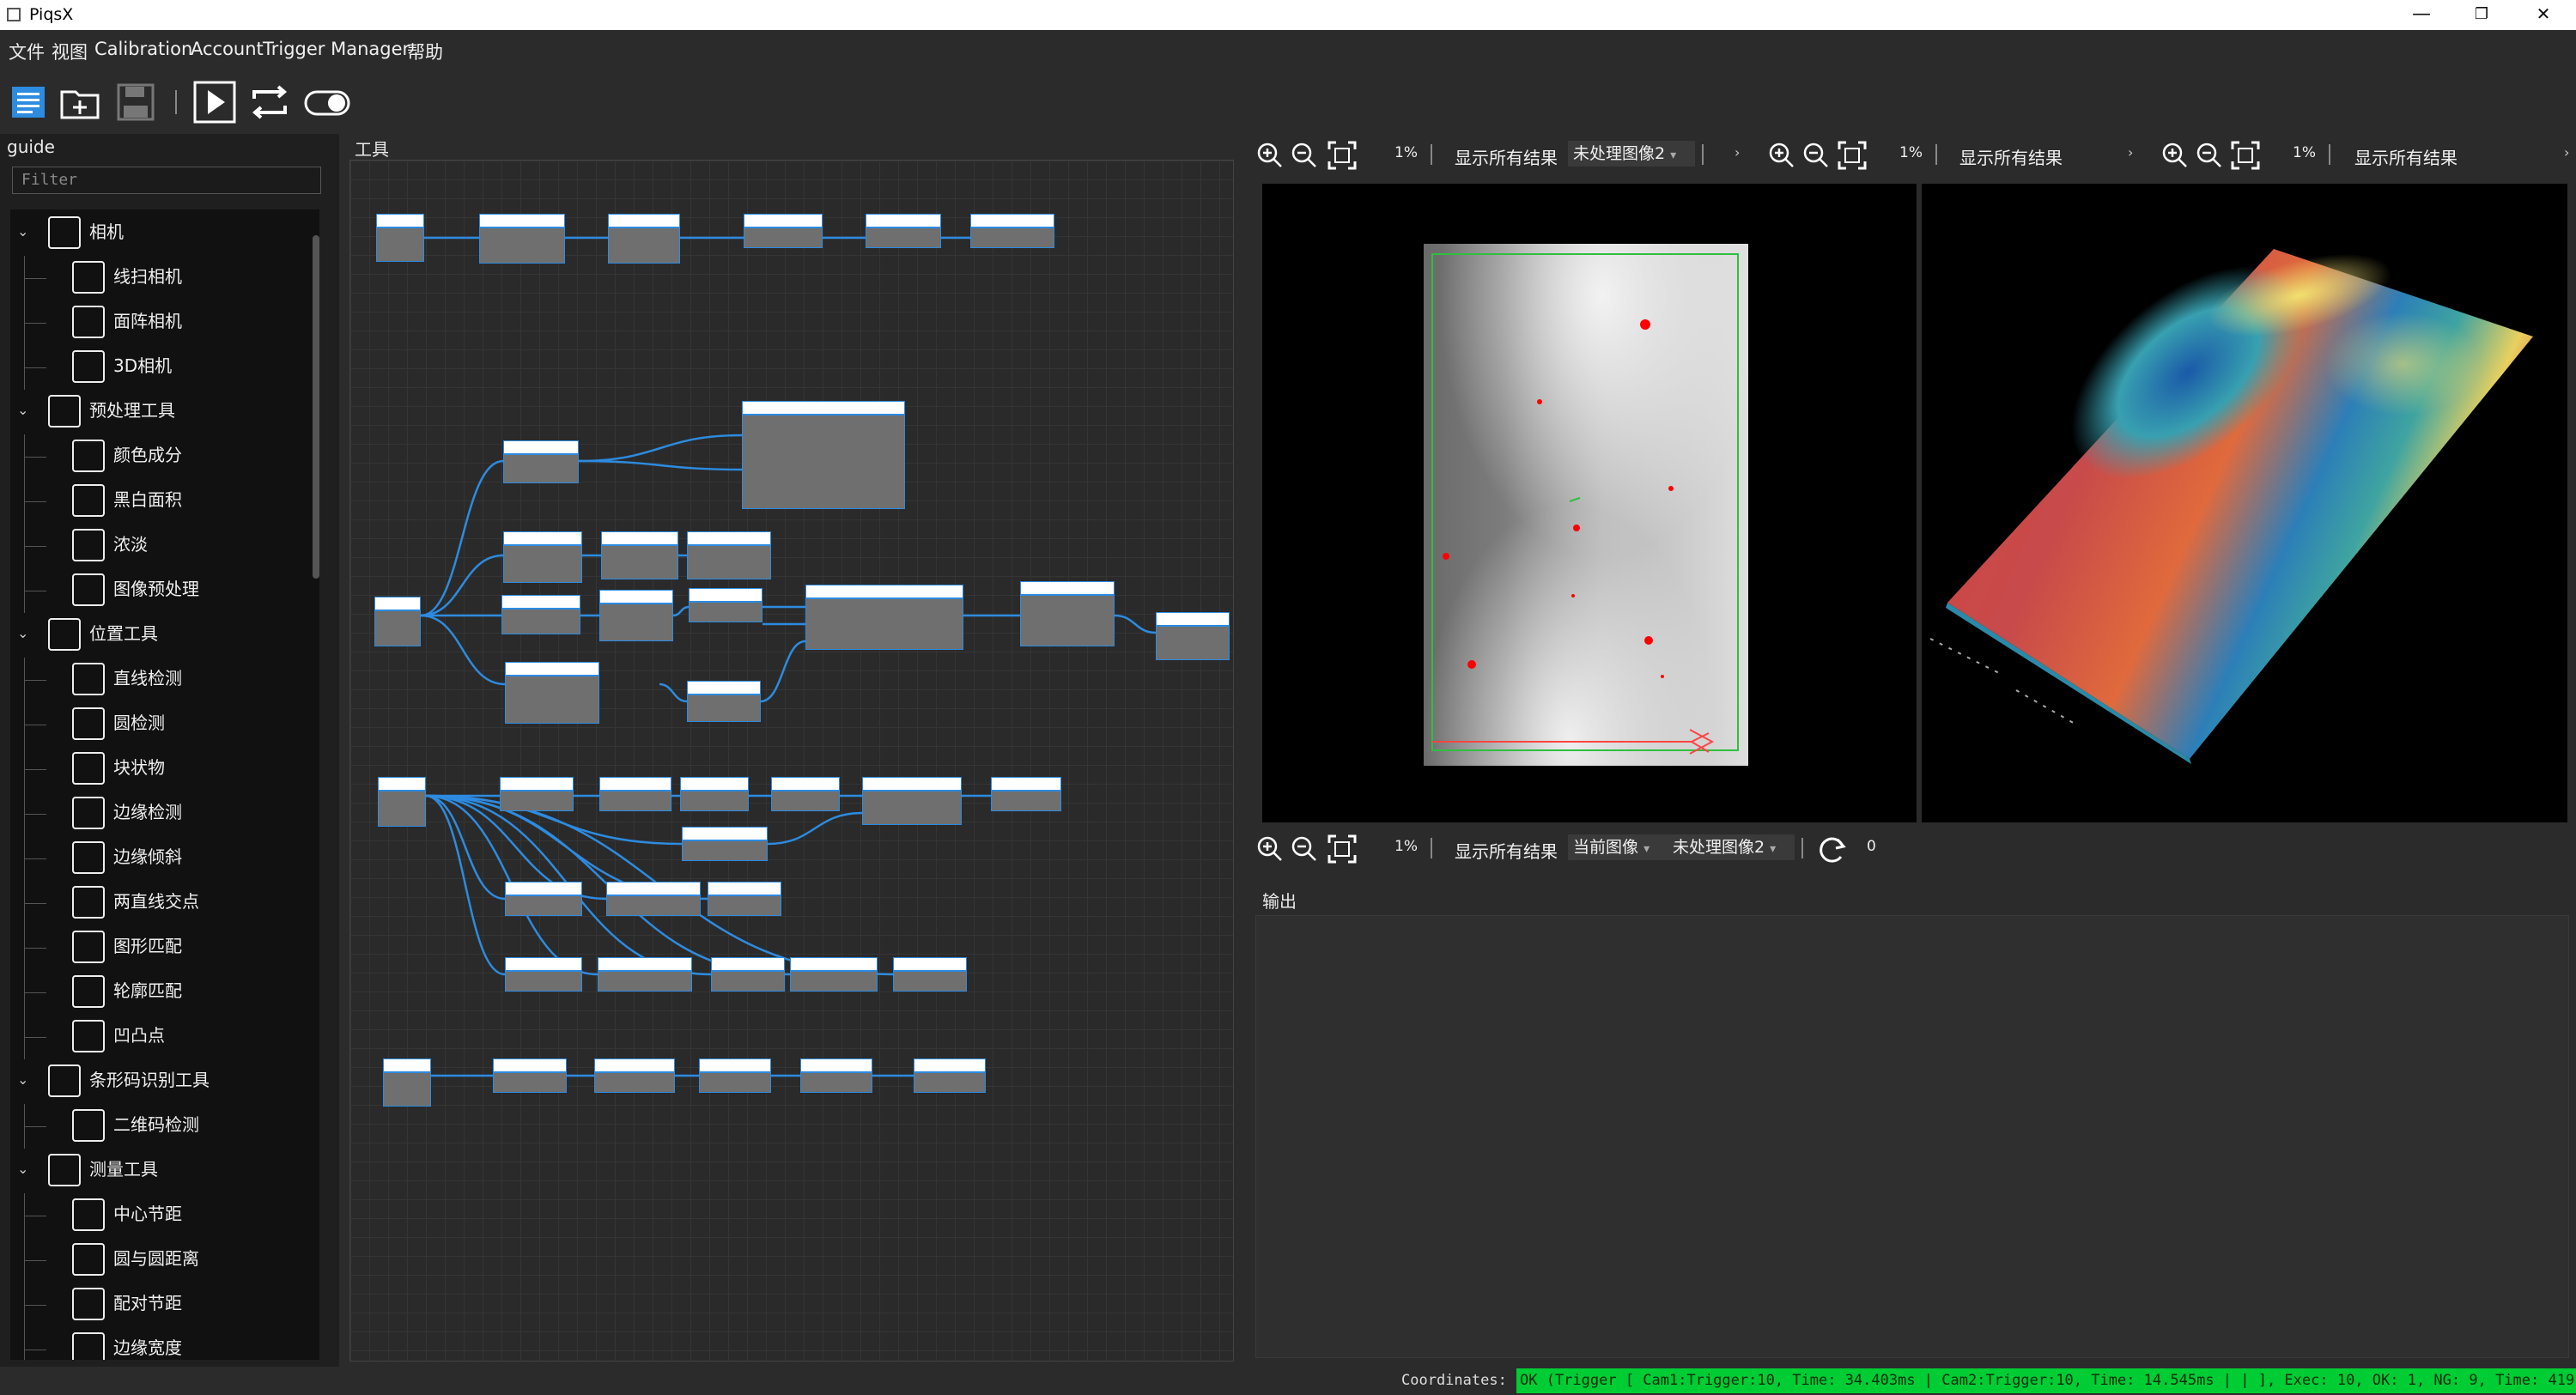  What do you see at coordinates (154, 680) in the screenshot?
I see `tree-item: 直线检测` at bounding box center [154, 680].